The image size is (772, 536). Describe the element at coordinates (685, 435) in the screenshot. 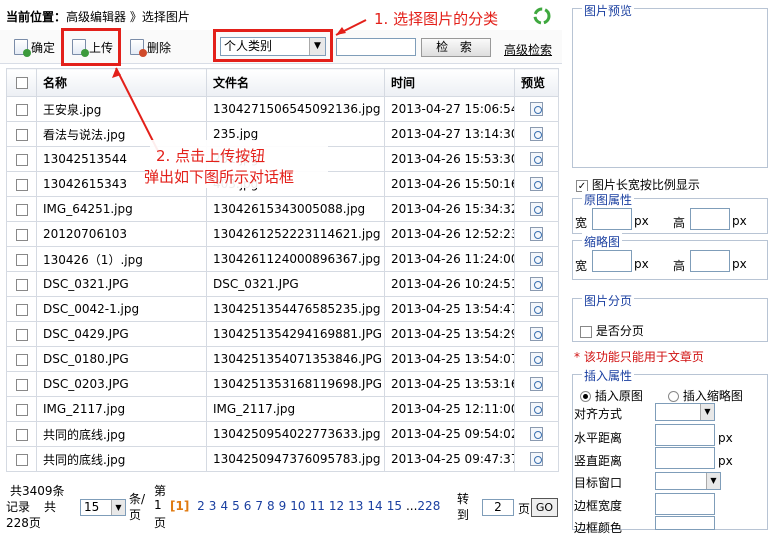

I see `hspace-input` at that location.